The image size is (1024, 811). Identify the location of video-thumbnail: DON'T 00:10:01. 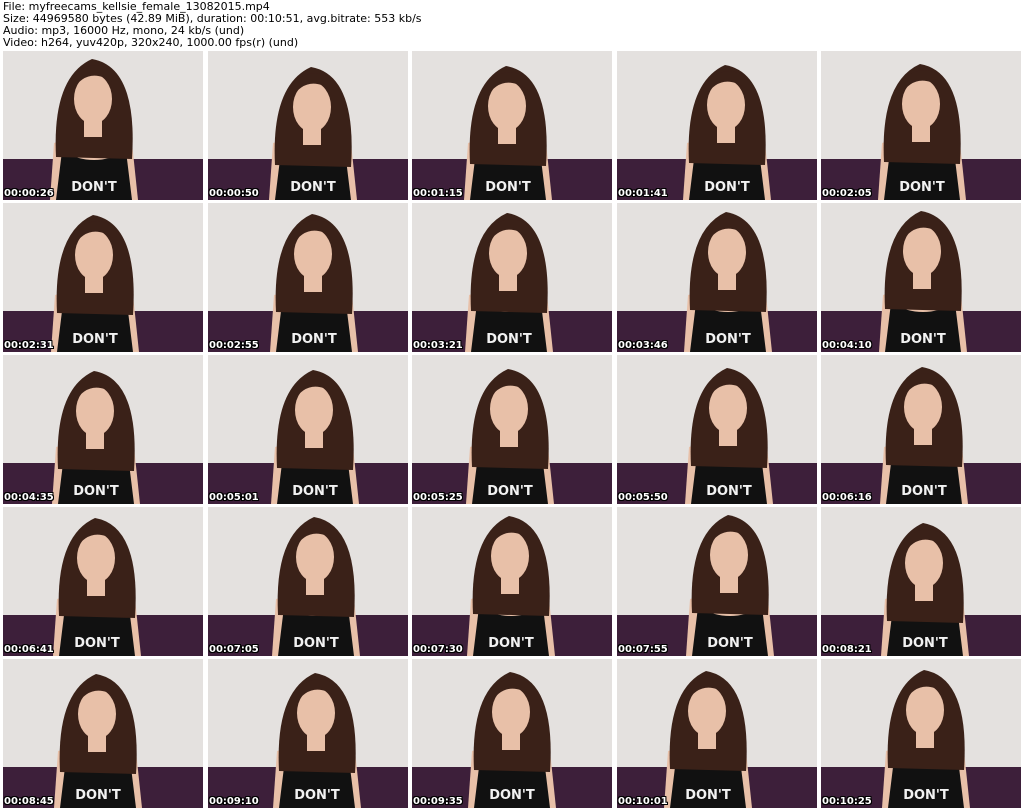
(717, 733).